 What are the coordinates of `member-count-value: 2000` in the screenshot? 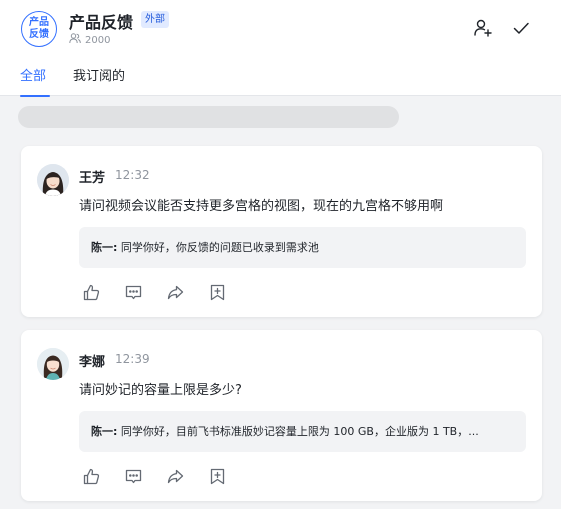 It's located at (98, 40).